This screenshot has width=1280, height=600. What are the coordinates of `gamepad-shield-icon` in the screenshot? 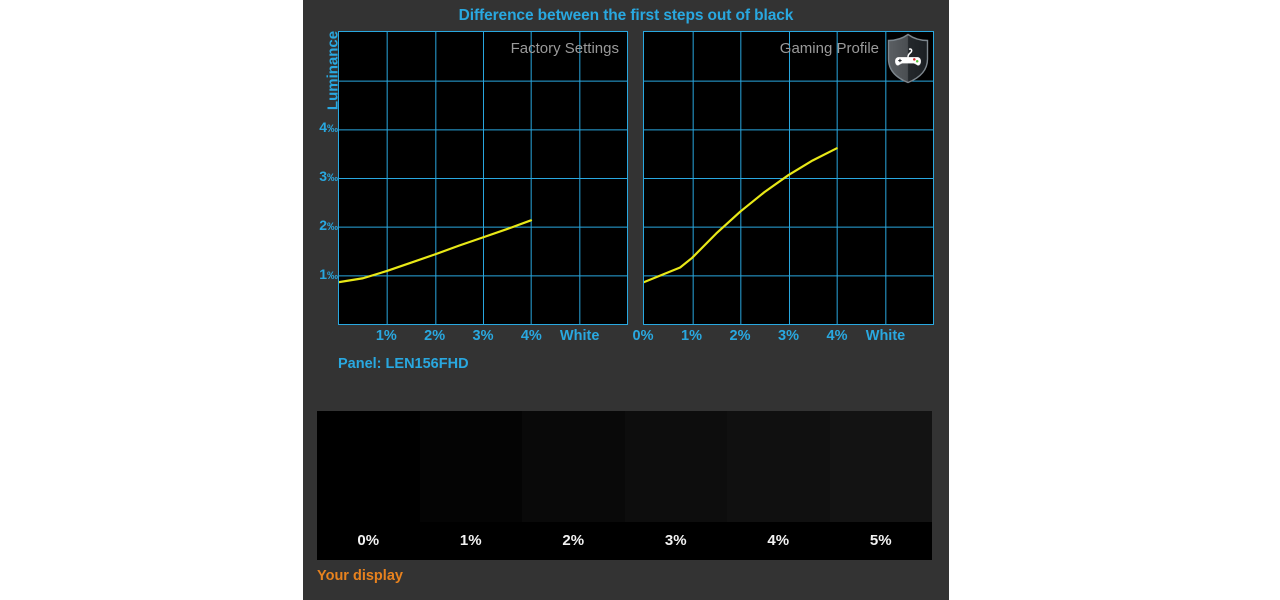 It's located at (908, 58).